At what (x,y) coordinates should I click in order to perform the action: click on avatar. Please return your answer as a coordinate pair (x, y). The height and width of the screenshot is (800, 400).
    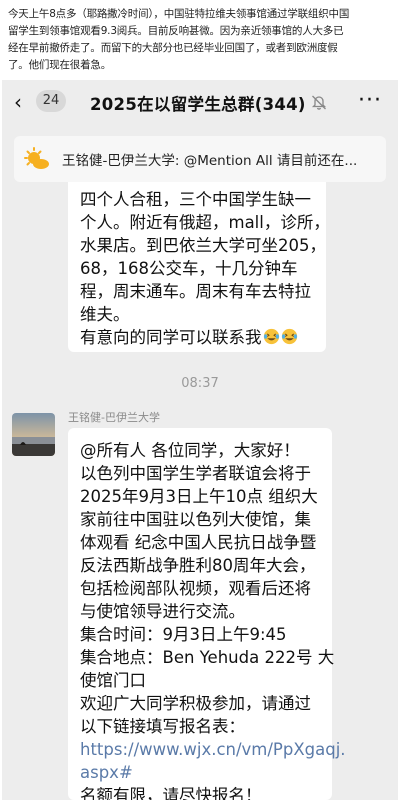
    Looking at the image, I should click on (33, 434).